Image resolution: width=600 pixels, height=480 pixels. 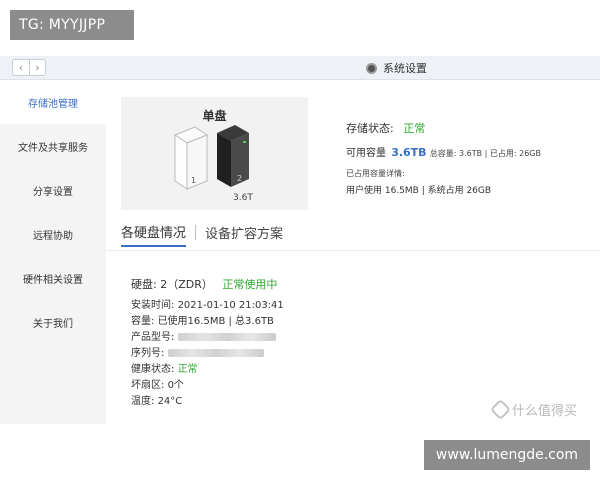 What do you see at coordinates (409, 152) in the screenshot?
I see `available-capacity-value: 3.6TB` at bounding box center [409, 152].